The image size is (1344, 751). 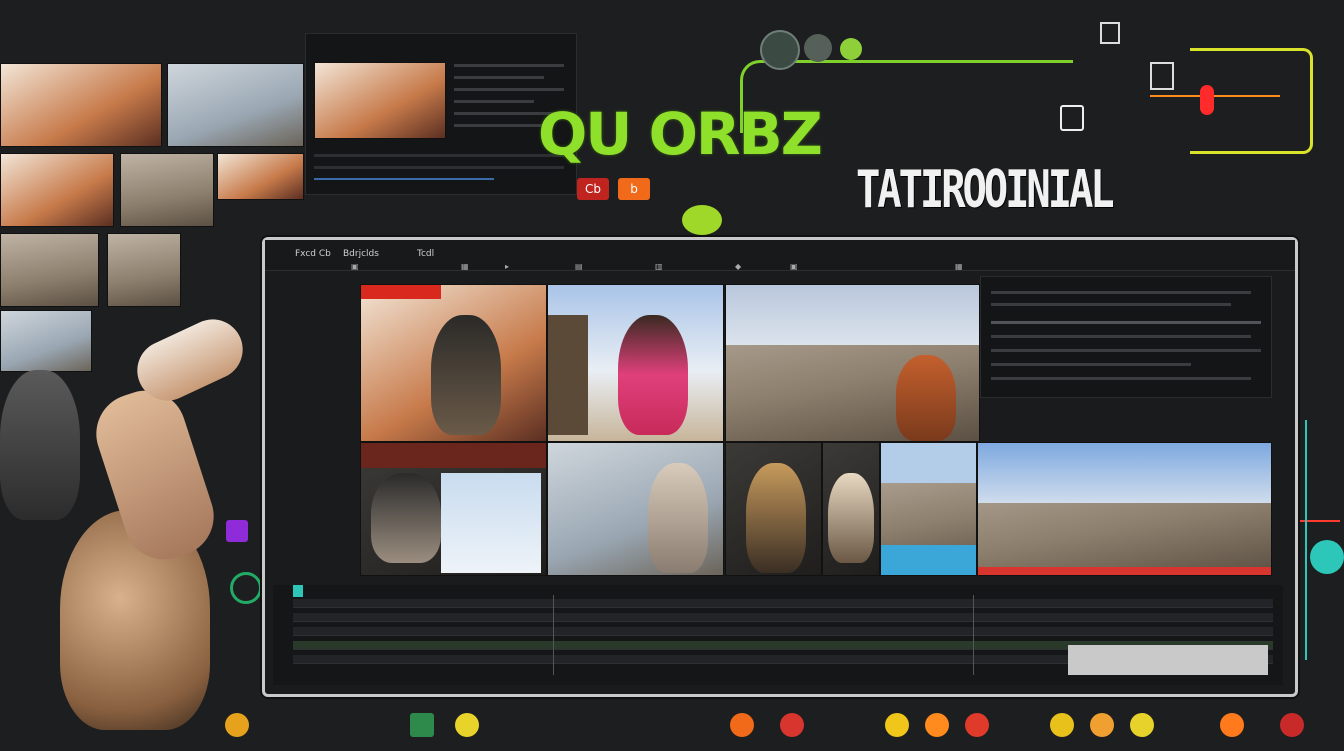 I want to click on secondary-title: TATIROOINIAL, so click(x=985, y=190).